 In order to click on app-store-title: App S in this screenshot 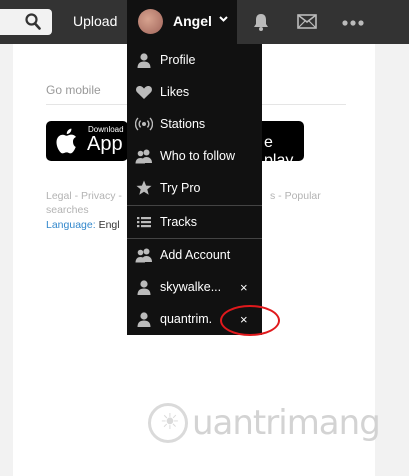, I will do `click(107, 144)`.